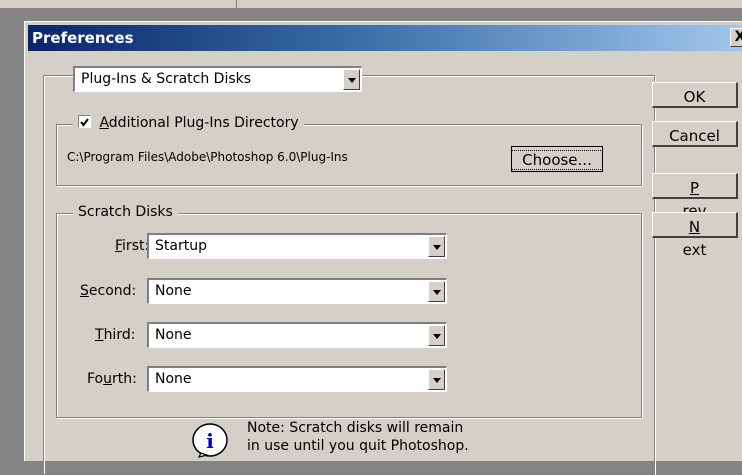 The image size is (742, 475). I want to click on close-button: X, so click(736, 37).